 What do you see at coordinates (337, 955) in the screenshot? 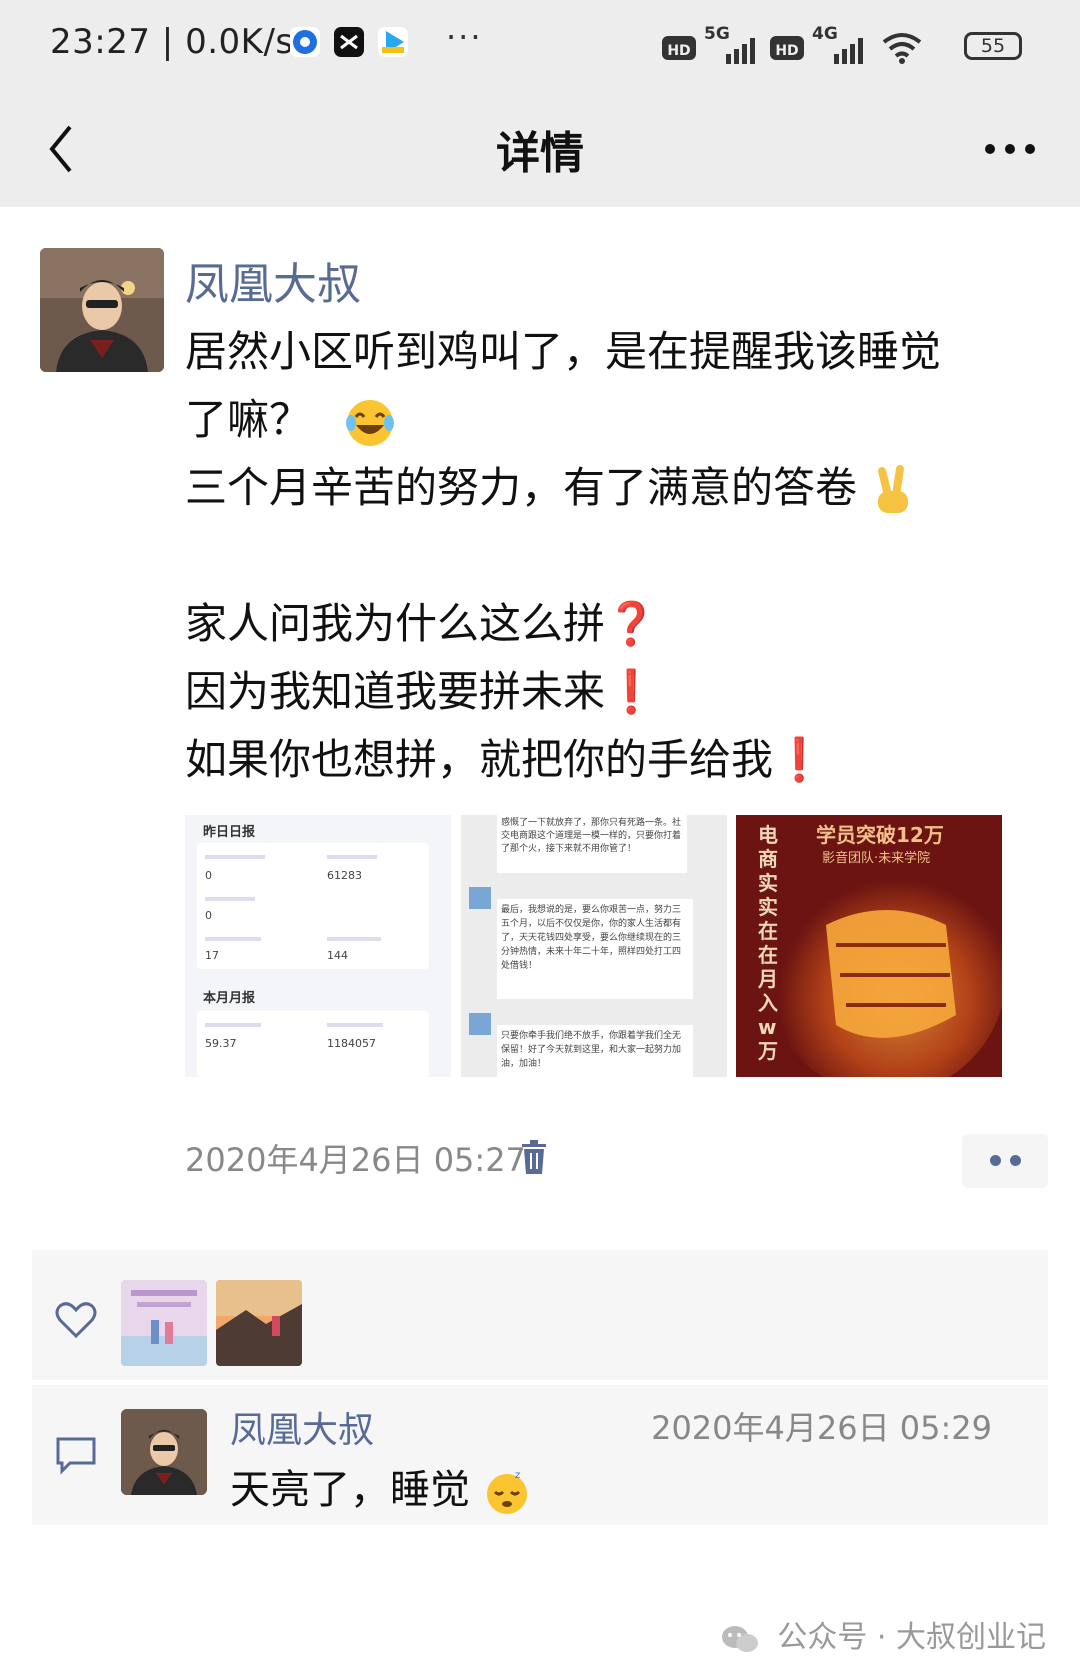
I see `report-value: 144` at bounding box center [337, 955].